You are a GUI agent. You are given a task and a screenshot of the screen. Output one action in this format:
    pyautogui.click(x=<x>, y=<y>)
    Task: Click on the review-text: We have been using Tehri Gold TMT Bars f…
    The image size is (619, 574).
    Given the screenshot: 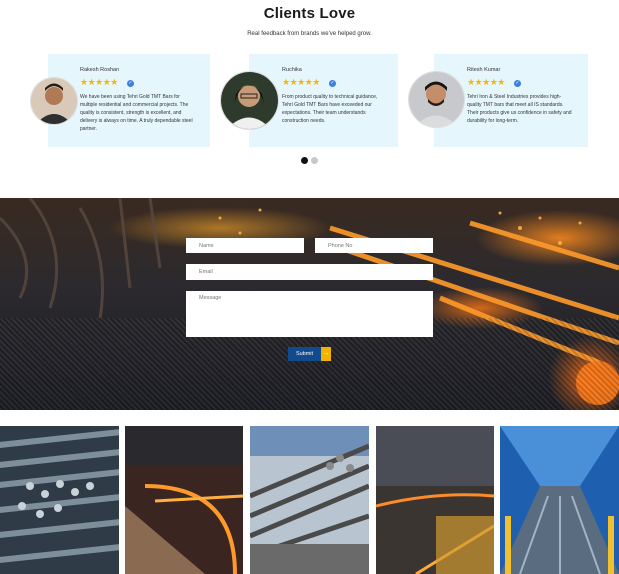 What is the action you would take?
    pyautogui.click(x=136, y=113)
    